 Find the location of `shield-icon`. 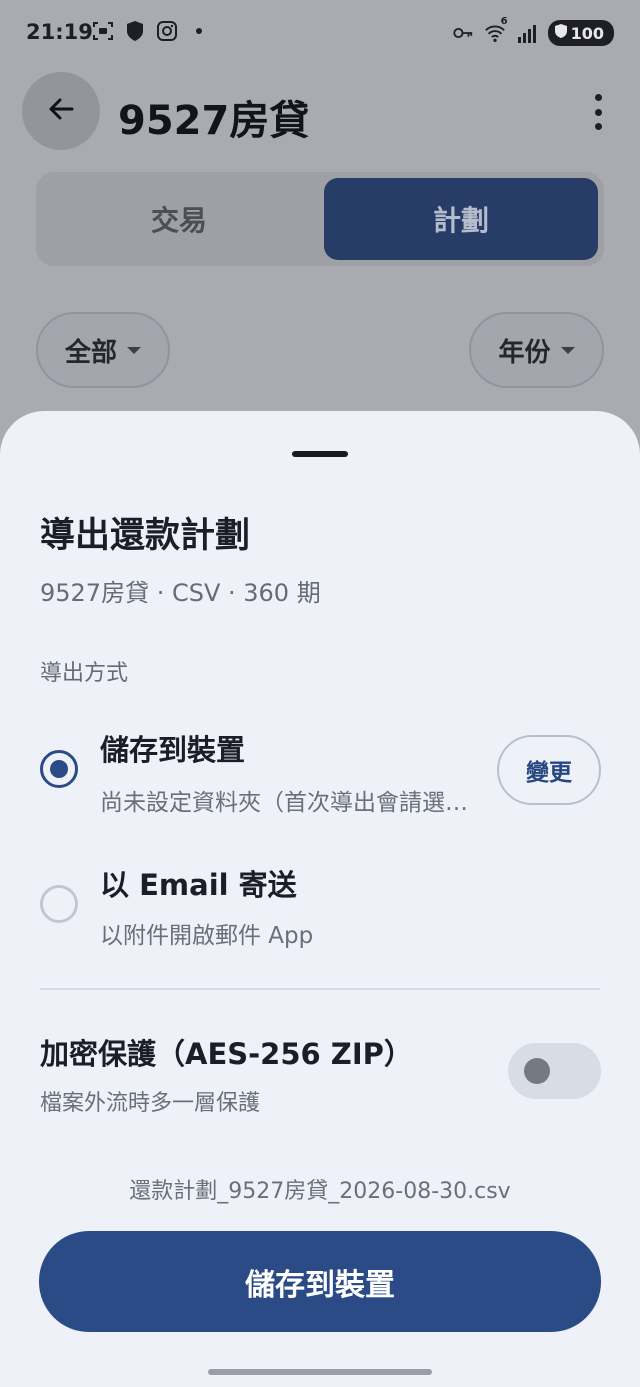

shield-icon is located at coordinates (135, 31).